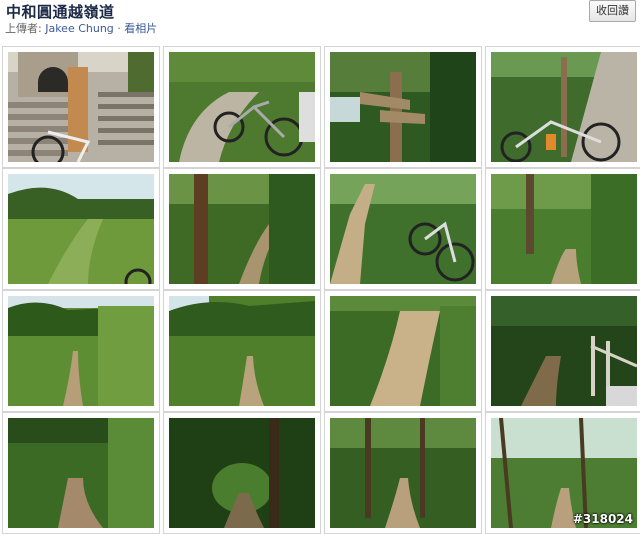 Image resolution: width=640 pixels, height=534 pixels. I want to click on photo-stone-stairs, so click(81, 107).